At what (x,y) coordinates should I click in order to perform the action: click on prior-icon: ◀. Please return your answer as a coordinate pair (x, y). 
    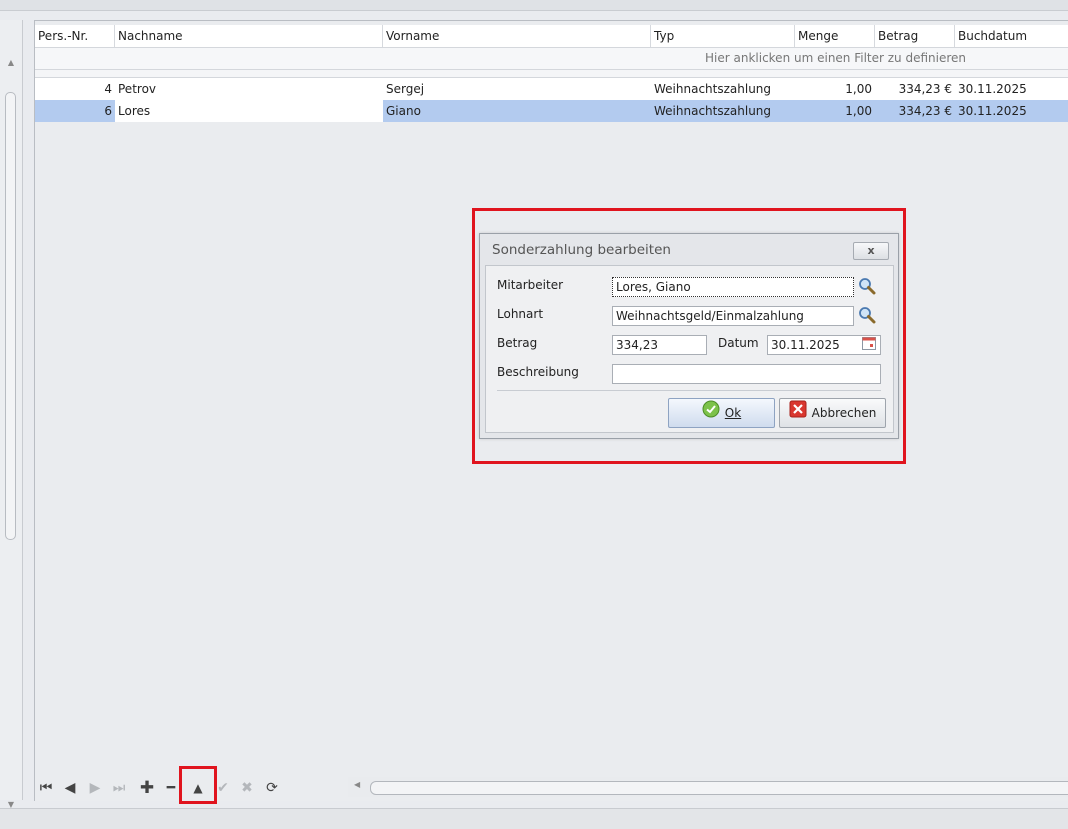
    Looking at the image, I should click on (70, 788).